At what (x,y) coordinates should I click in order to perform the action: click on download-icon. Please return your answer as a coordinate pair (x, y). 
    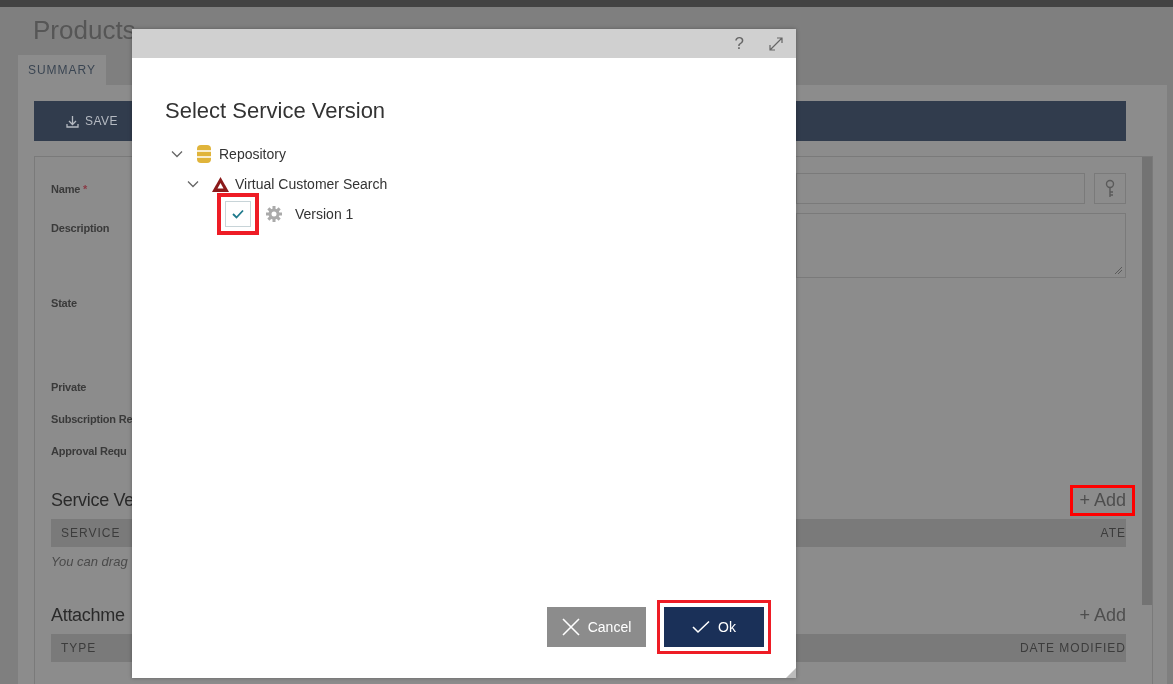
    Looking at the image, I should click on (72, 121).